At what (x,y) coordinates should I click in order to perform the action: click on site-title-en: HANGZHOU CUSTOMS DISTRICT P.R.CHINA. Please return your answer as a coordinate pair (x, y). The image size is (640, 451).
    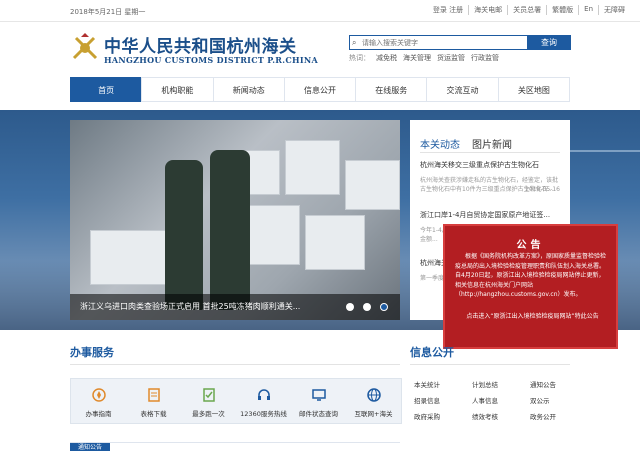
    Looking at the image, I should click on (211, 60).